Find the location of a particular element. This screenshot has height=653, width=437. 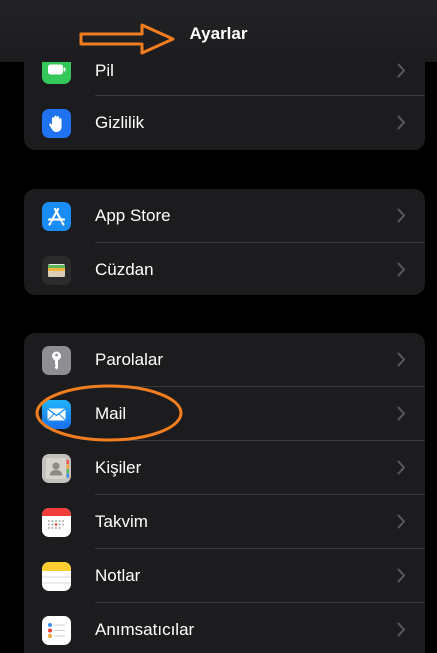

notes-icon is located at coordinates (56, 576).